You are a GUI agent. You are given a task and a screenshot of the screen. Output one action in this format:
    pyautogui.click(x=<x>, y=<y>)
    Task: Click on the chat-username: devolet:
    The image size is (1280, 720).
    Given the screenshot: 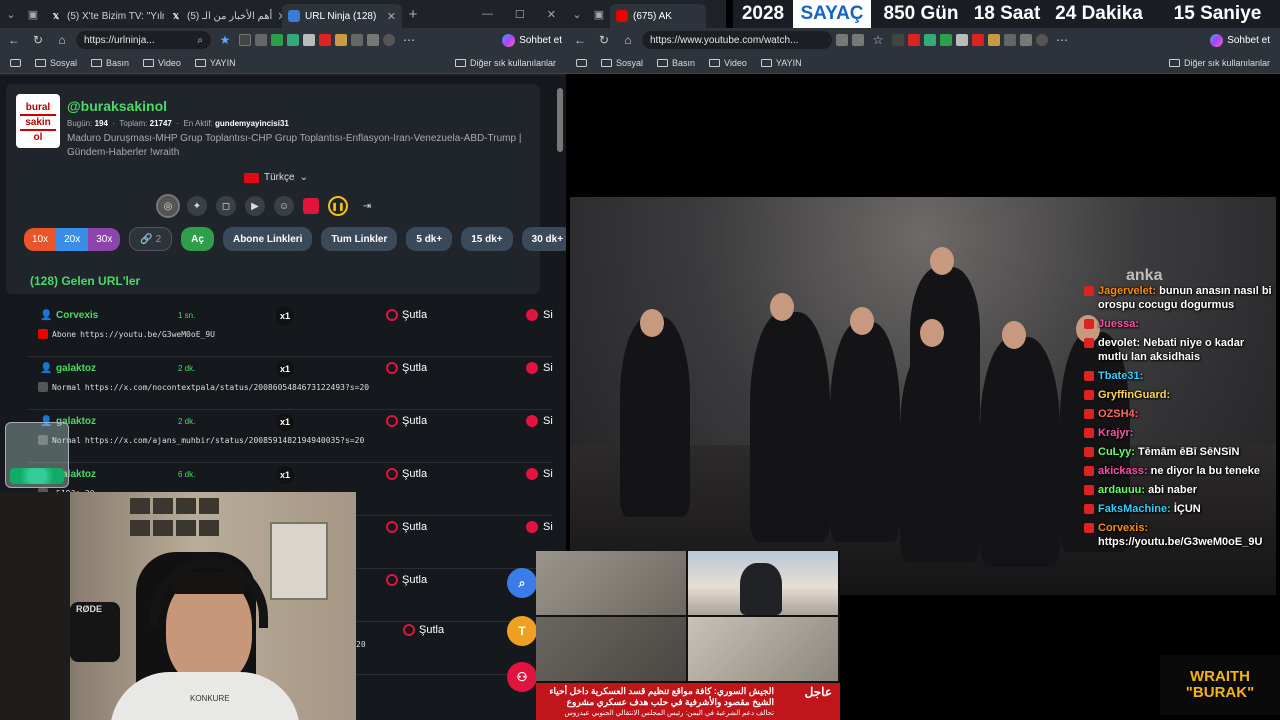 What is the action you would take?
    pyautogui.click(x=1119, y=343)
    